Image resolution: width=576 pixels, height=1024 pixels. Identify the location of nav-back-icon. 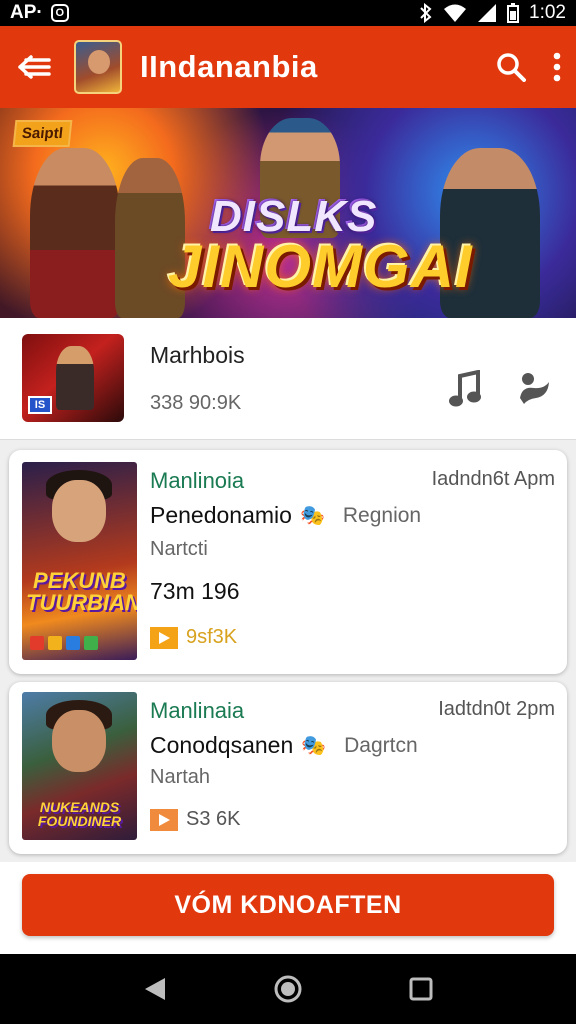
(155, 989).